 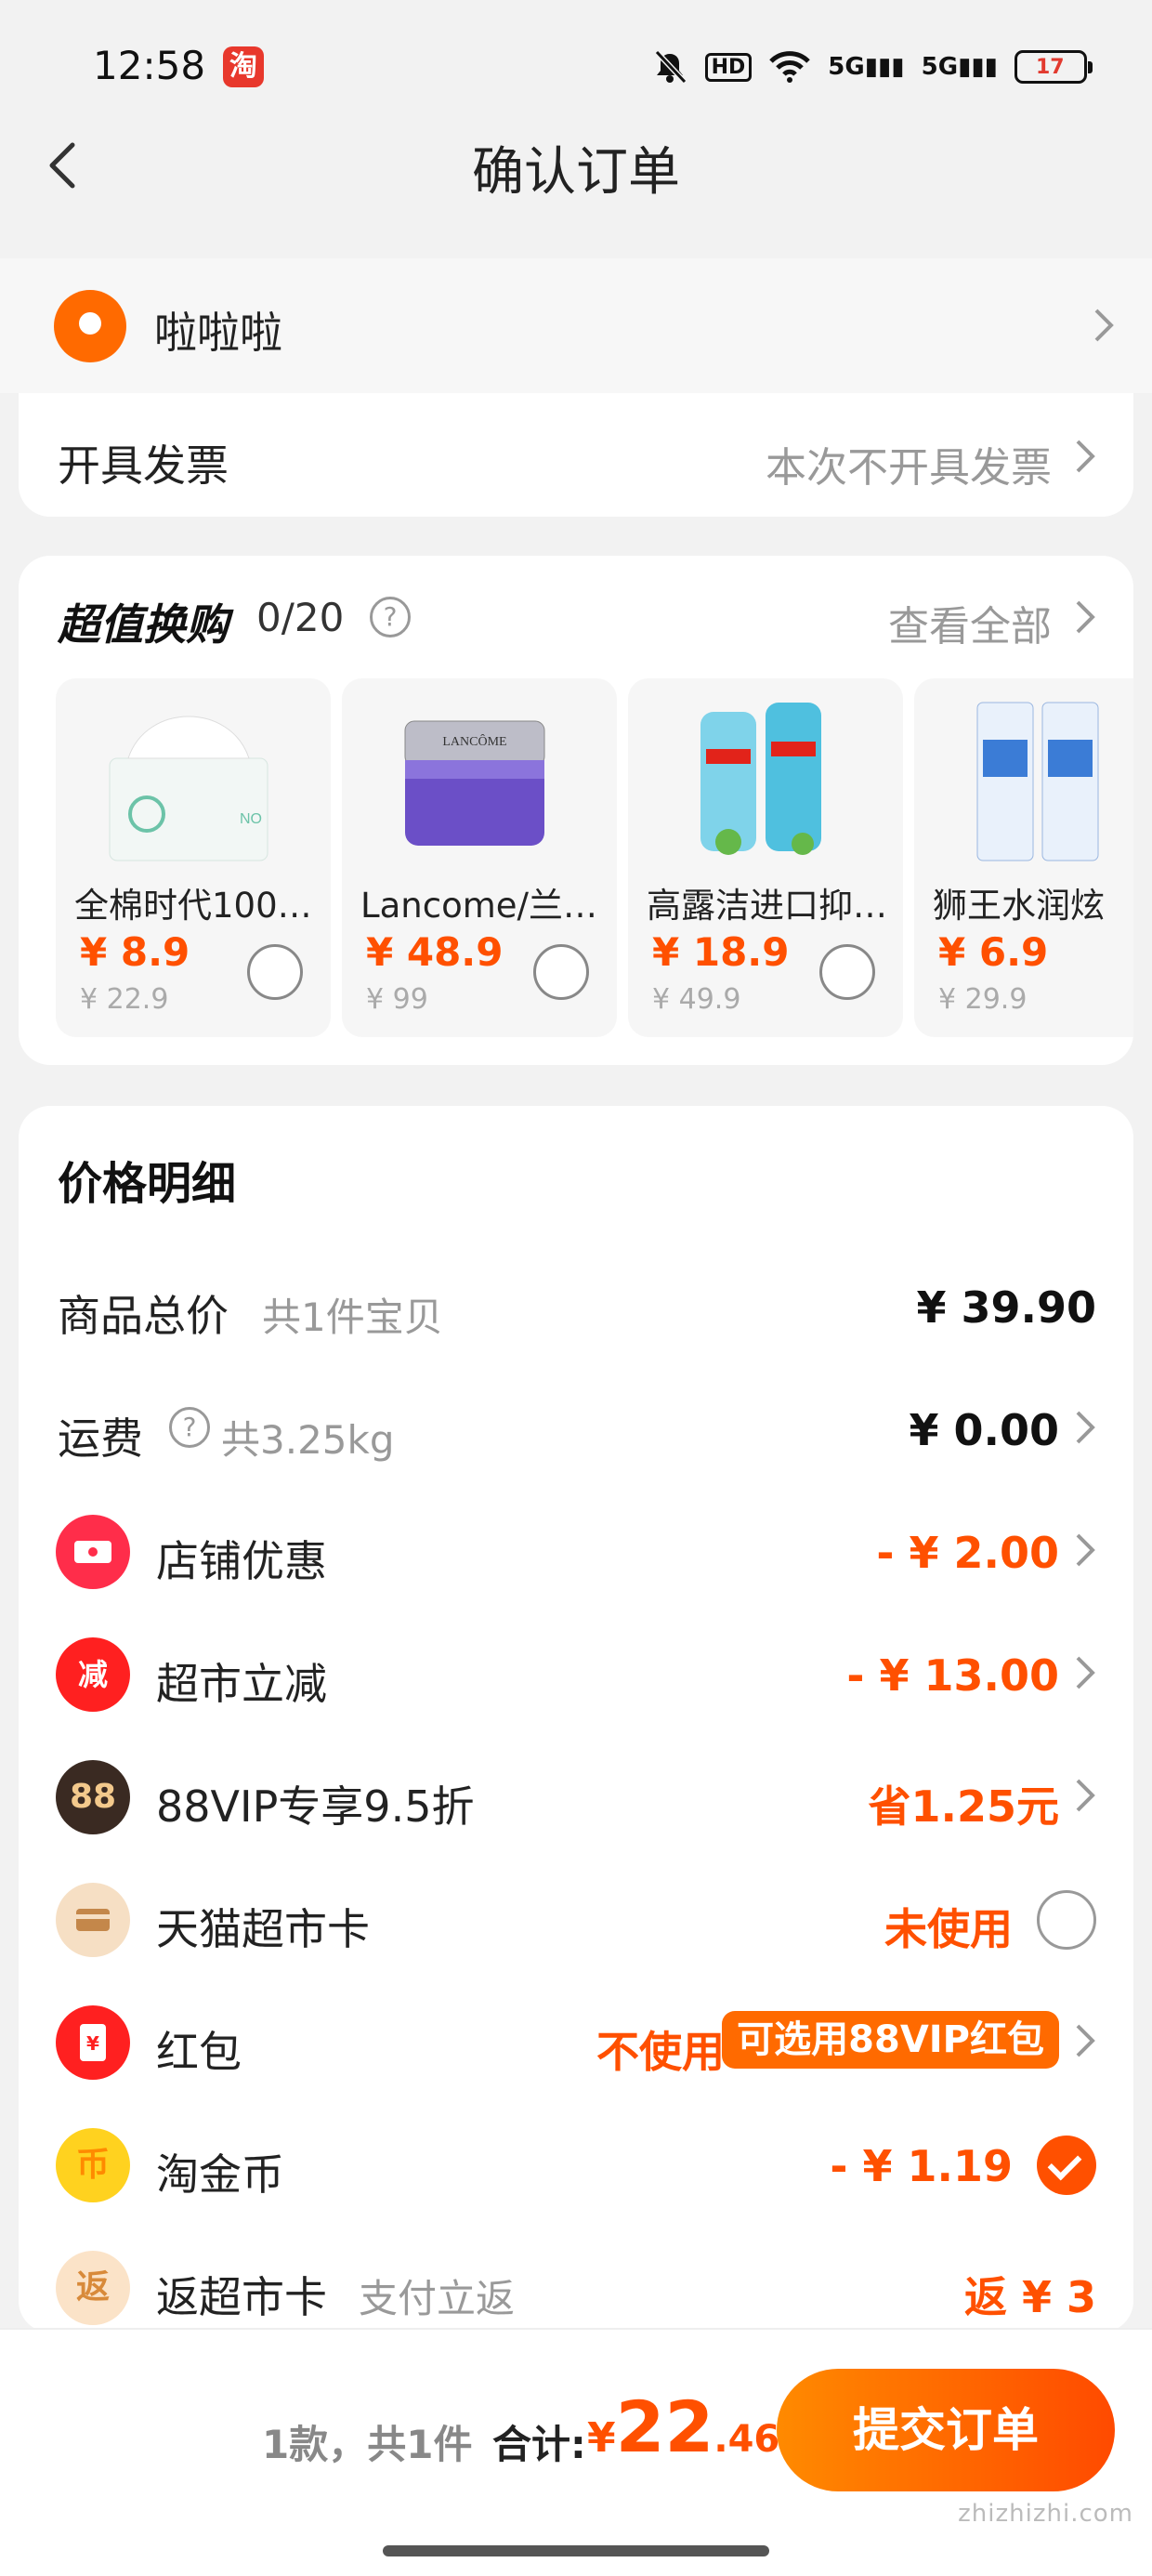 I want to click on signal-5g-icon-1: 5G▮▮▮, so click(x=866, y=67).